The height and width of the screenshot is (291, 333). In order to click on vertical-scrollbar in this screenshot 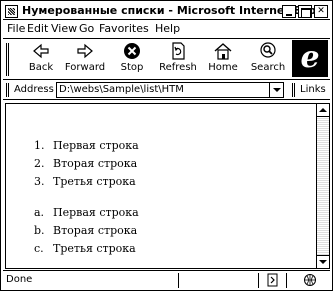, I will do `click(323, 186)`.